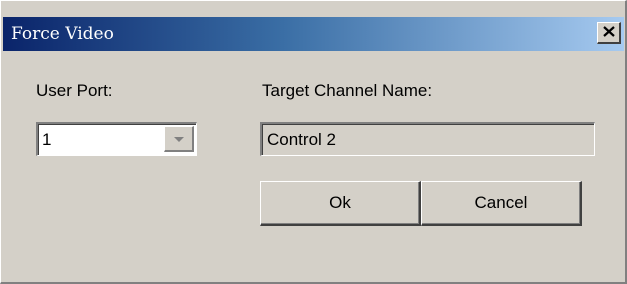 The width and height of the screenshot is (627, 284). Describe the element at coordinates (62, 34) in the screenshot. I see `window-title: Force Video` at that location.